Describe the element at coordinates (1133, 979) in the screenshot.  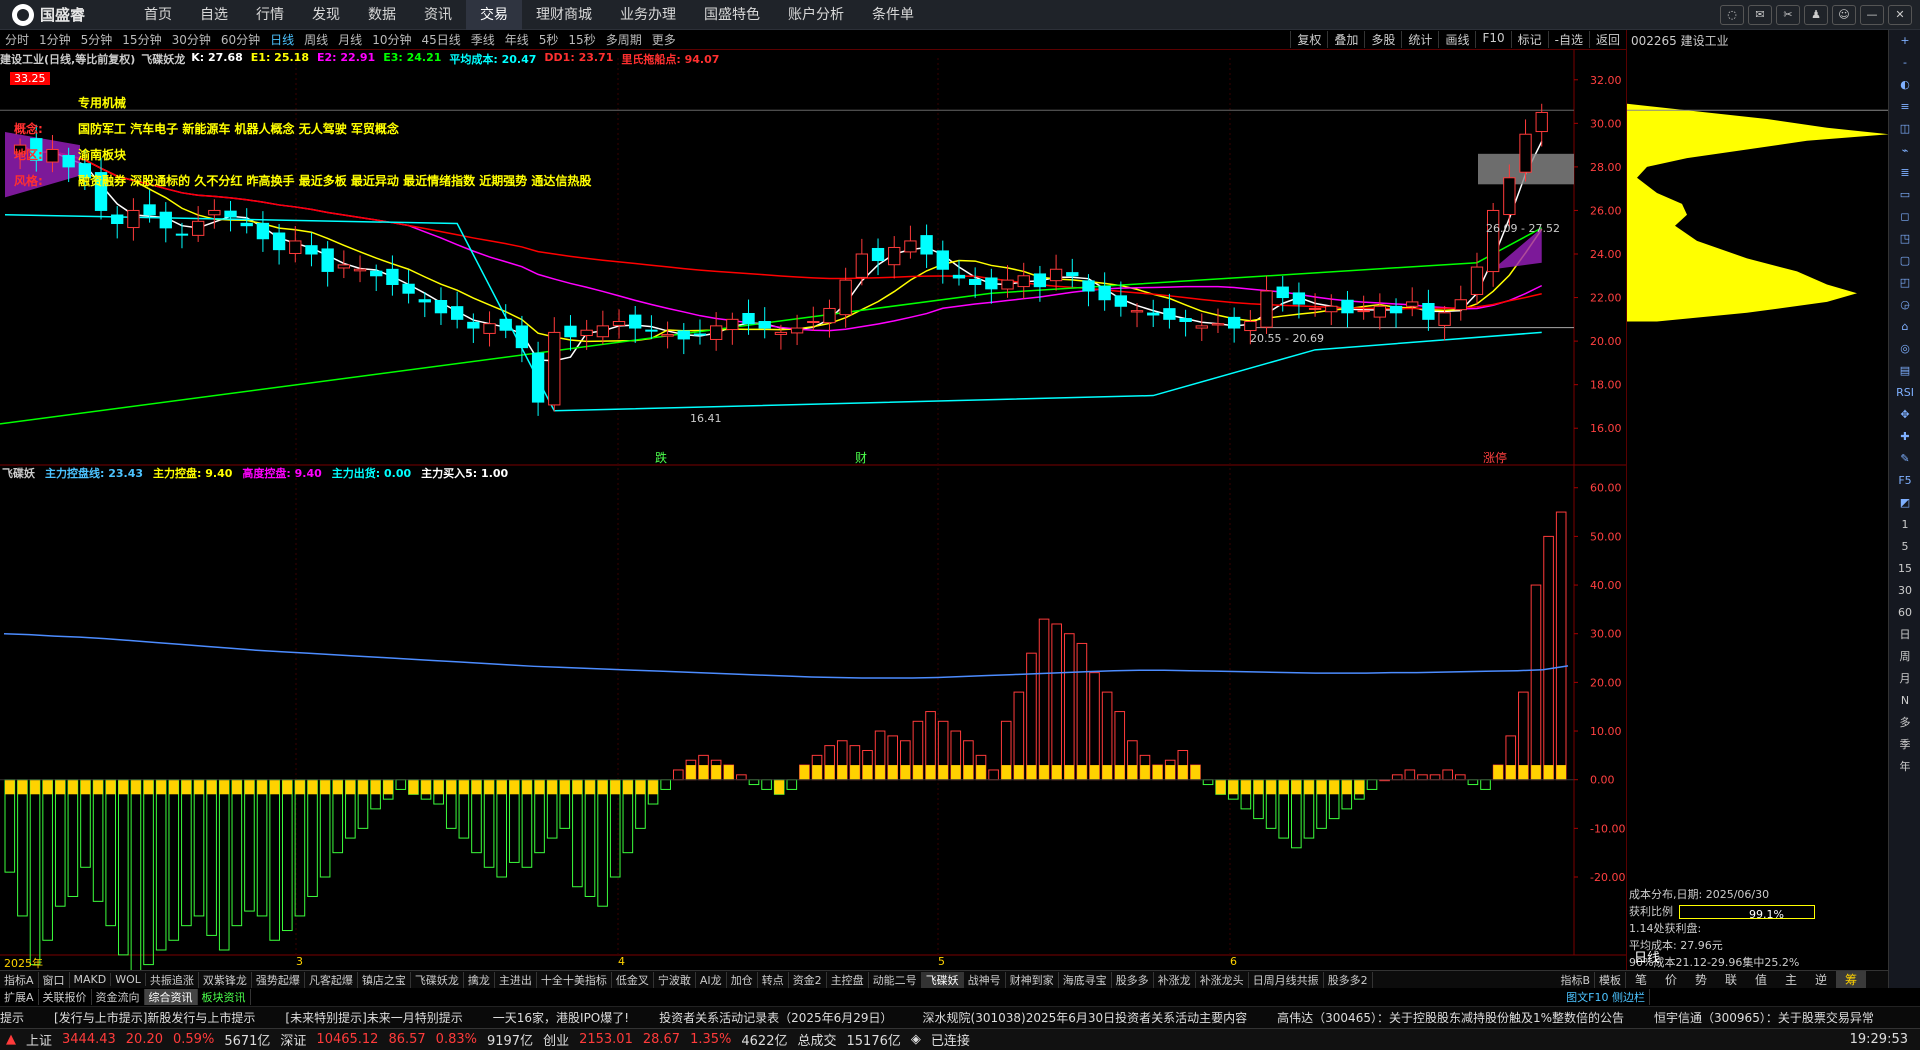
I see `indicator-tab: 股多多` at that location.